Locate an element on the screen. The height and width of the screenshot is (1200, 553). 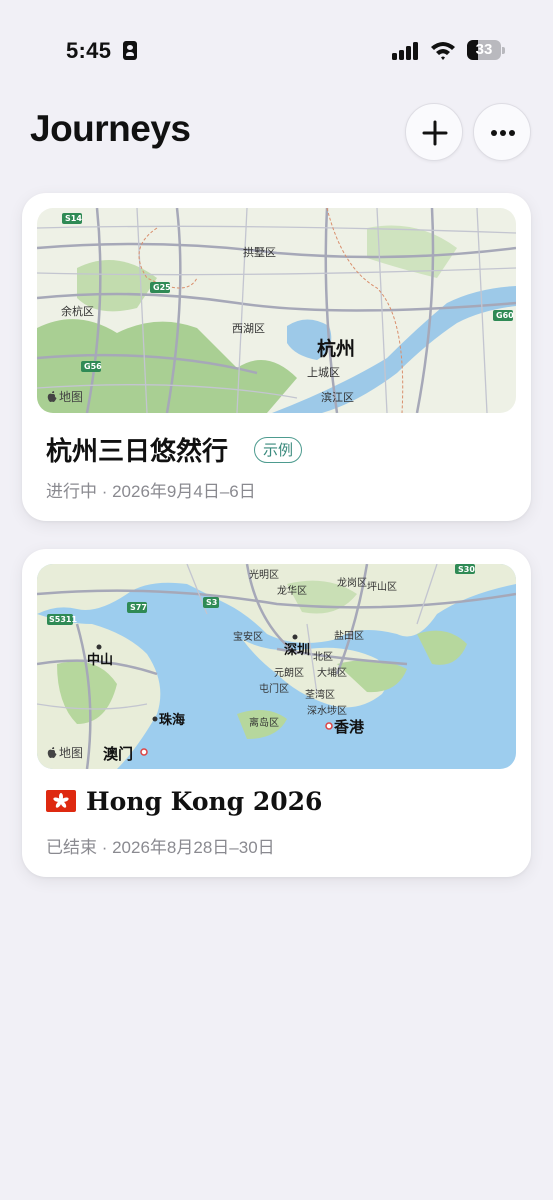
svg-text: 余杭区 is located at coordinates (77, 311).